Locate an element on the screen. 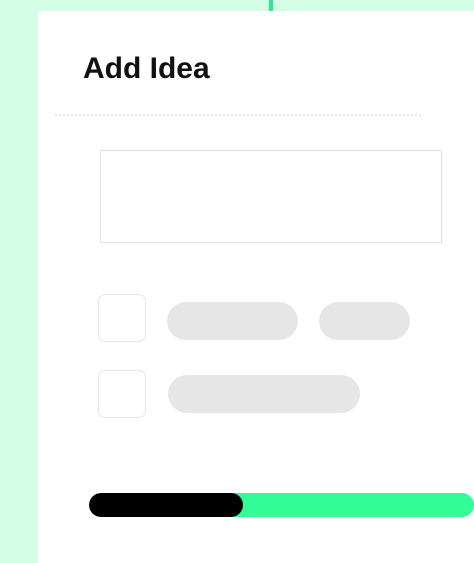 The image size is (474, 563). progress-bar is located at coordinates (281, 505).